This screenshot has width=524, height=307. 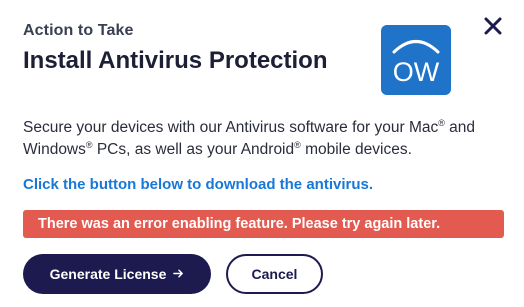 What do you see at coordinates (78, 30) in the screenshot?
I see `dialog-kicker: Action to Take` at bounding box center [78, 30].